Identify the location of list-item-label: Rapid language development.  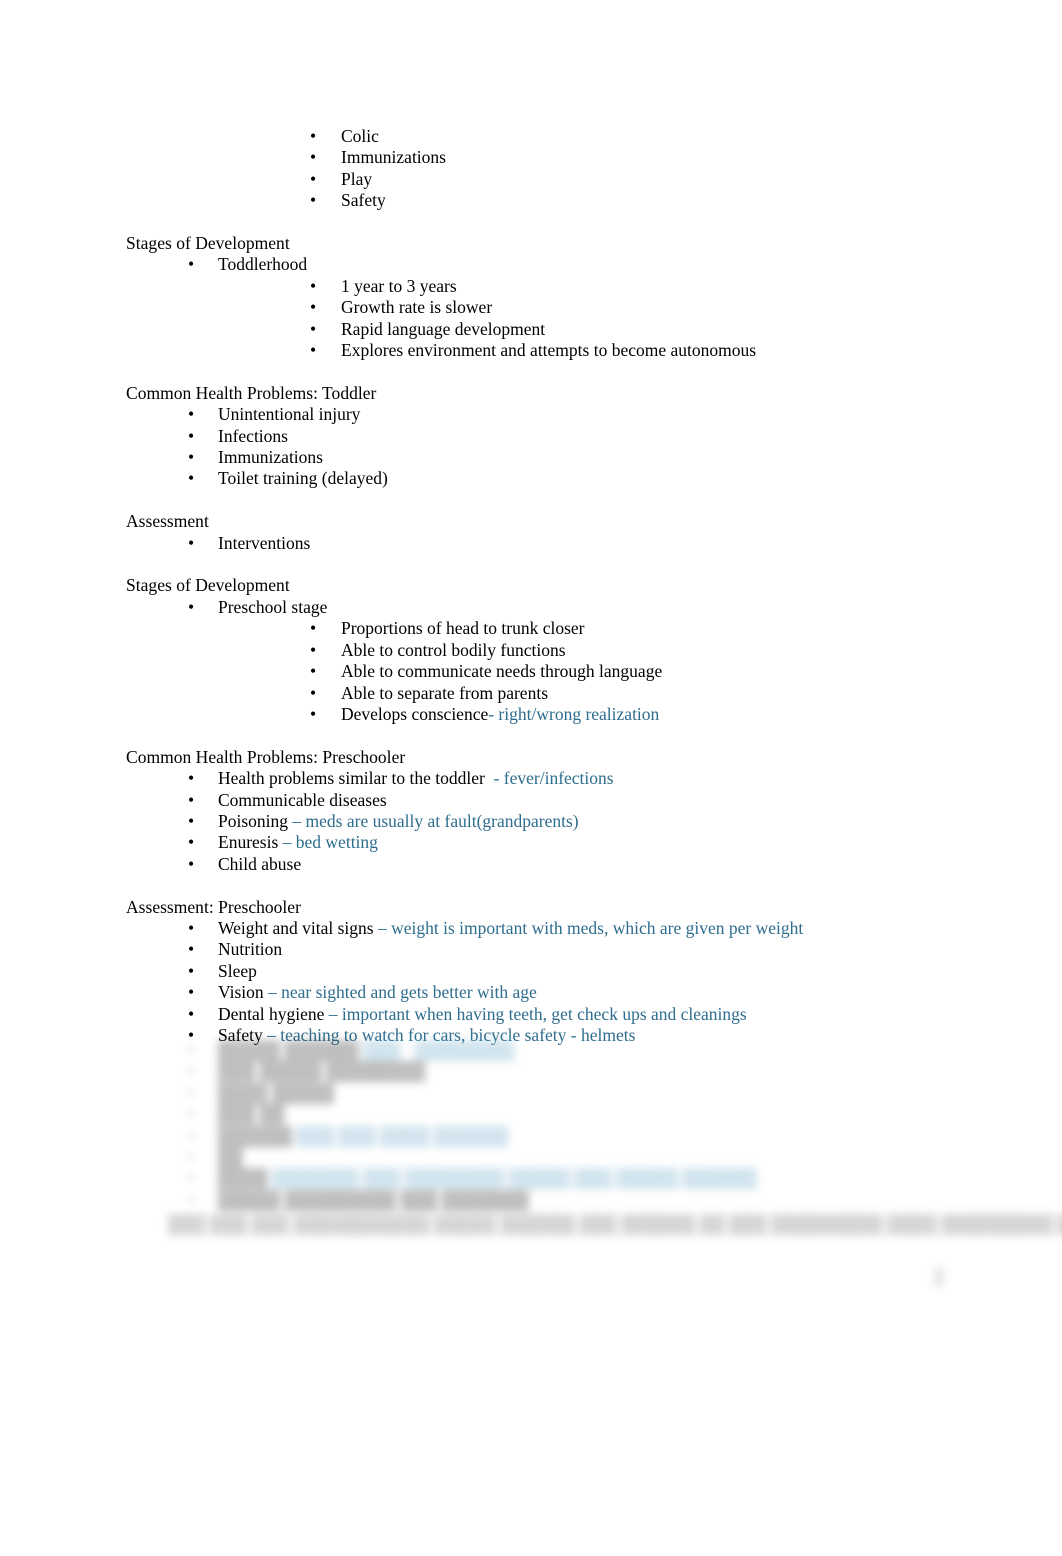
(443, 328).